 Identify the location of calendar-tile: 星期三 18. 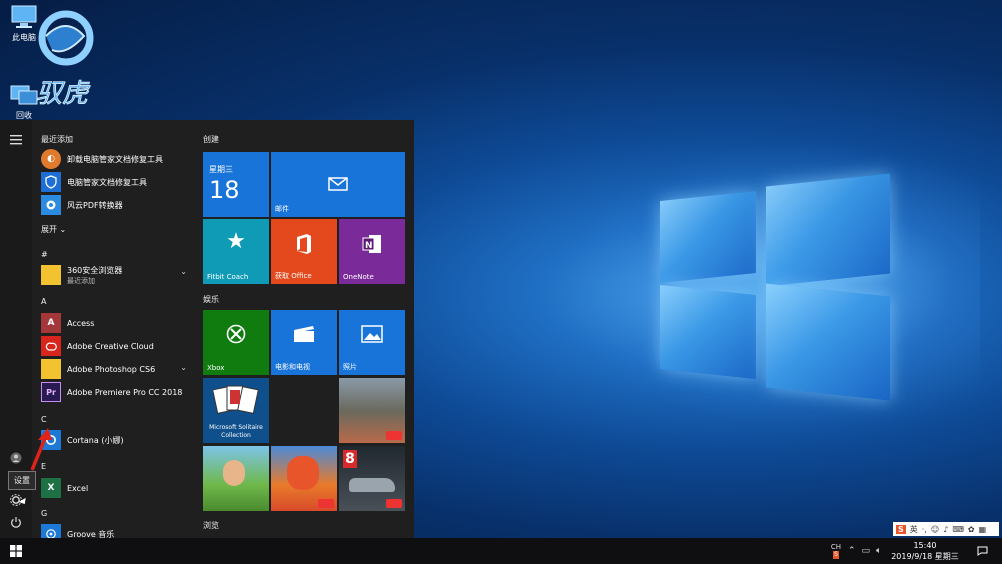
(236, 184).